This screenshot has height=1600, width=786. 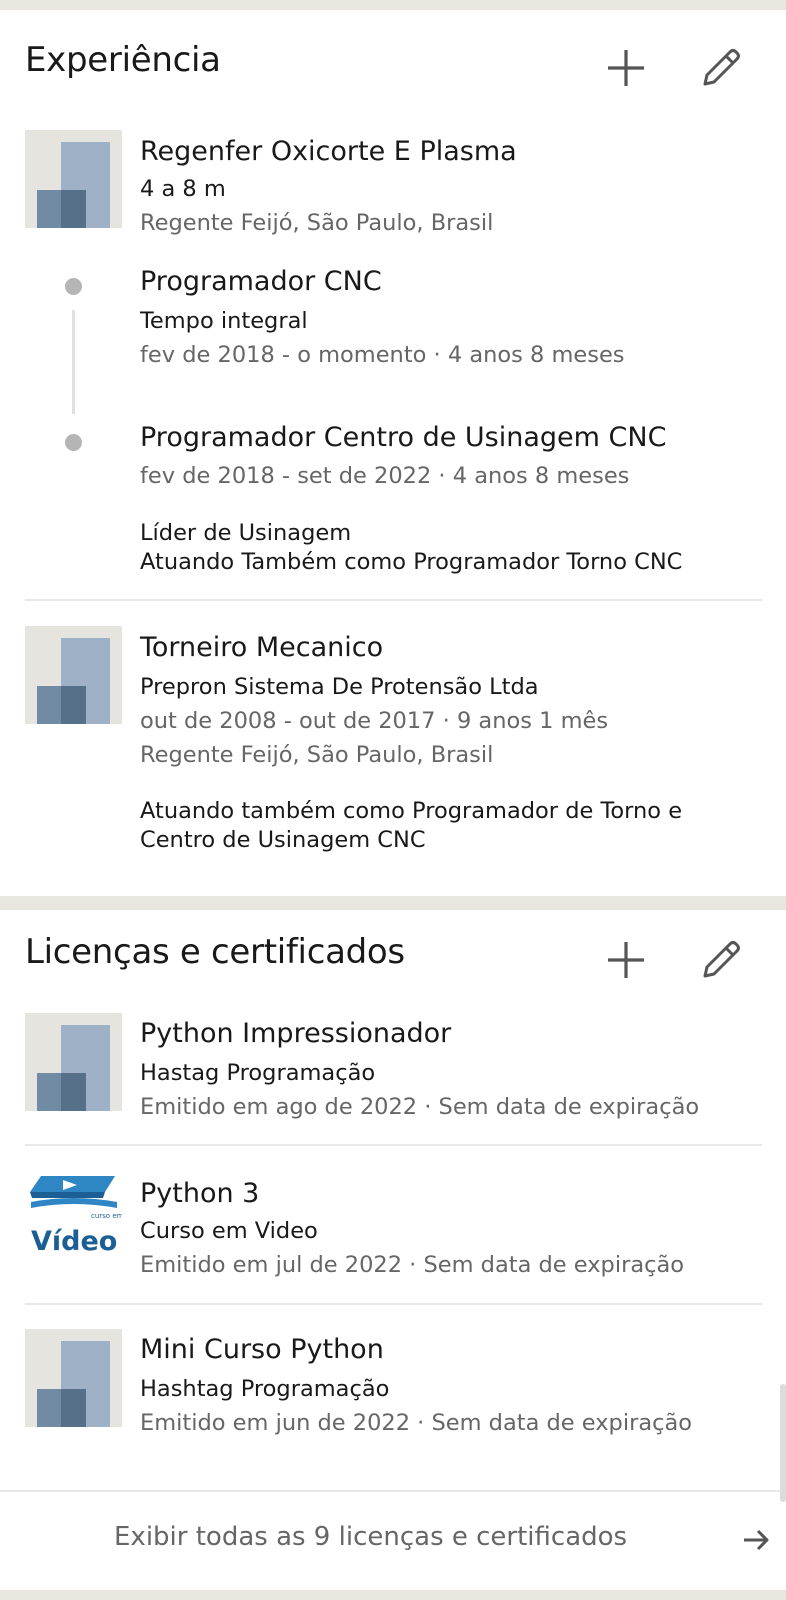 What do you see at coordinates (262, 1349) in the screenshot?
I see `license-title: Mini Curso Python` at bounding box center [262, 1349].